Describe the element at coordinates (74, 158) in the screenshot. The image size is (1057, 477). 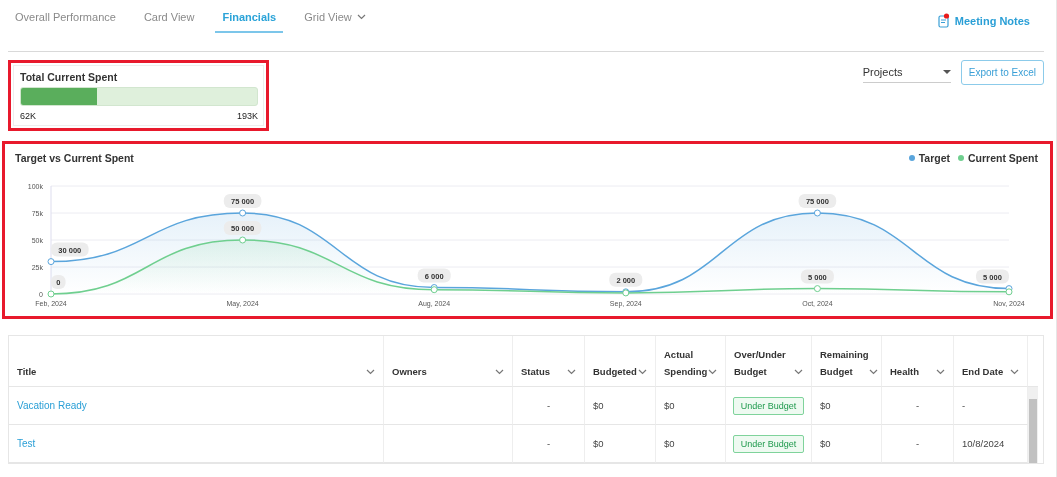
I see `chart-title: Target vs Current Spent` at that location.